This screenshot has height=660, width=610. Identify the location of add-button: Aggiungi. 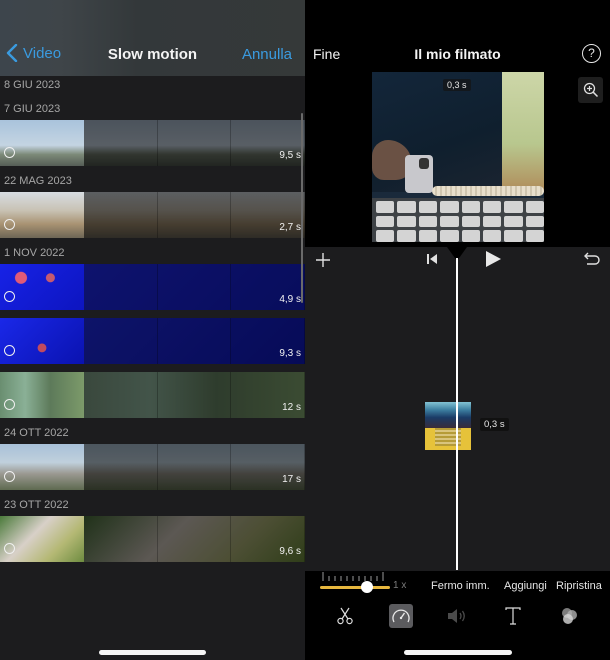
(525, 586).